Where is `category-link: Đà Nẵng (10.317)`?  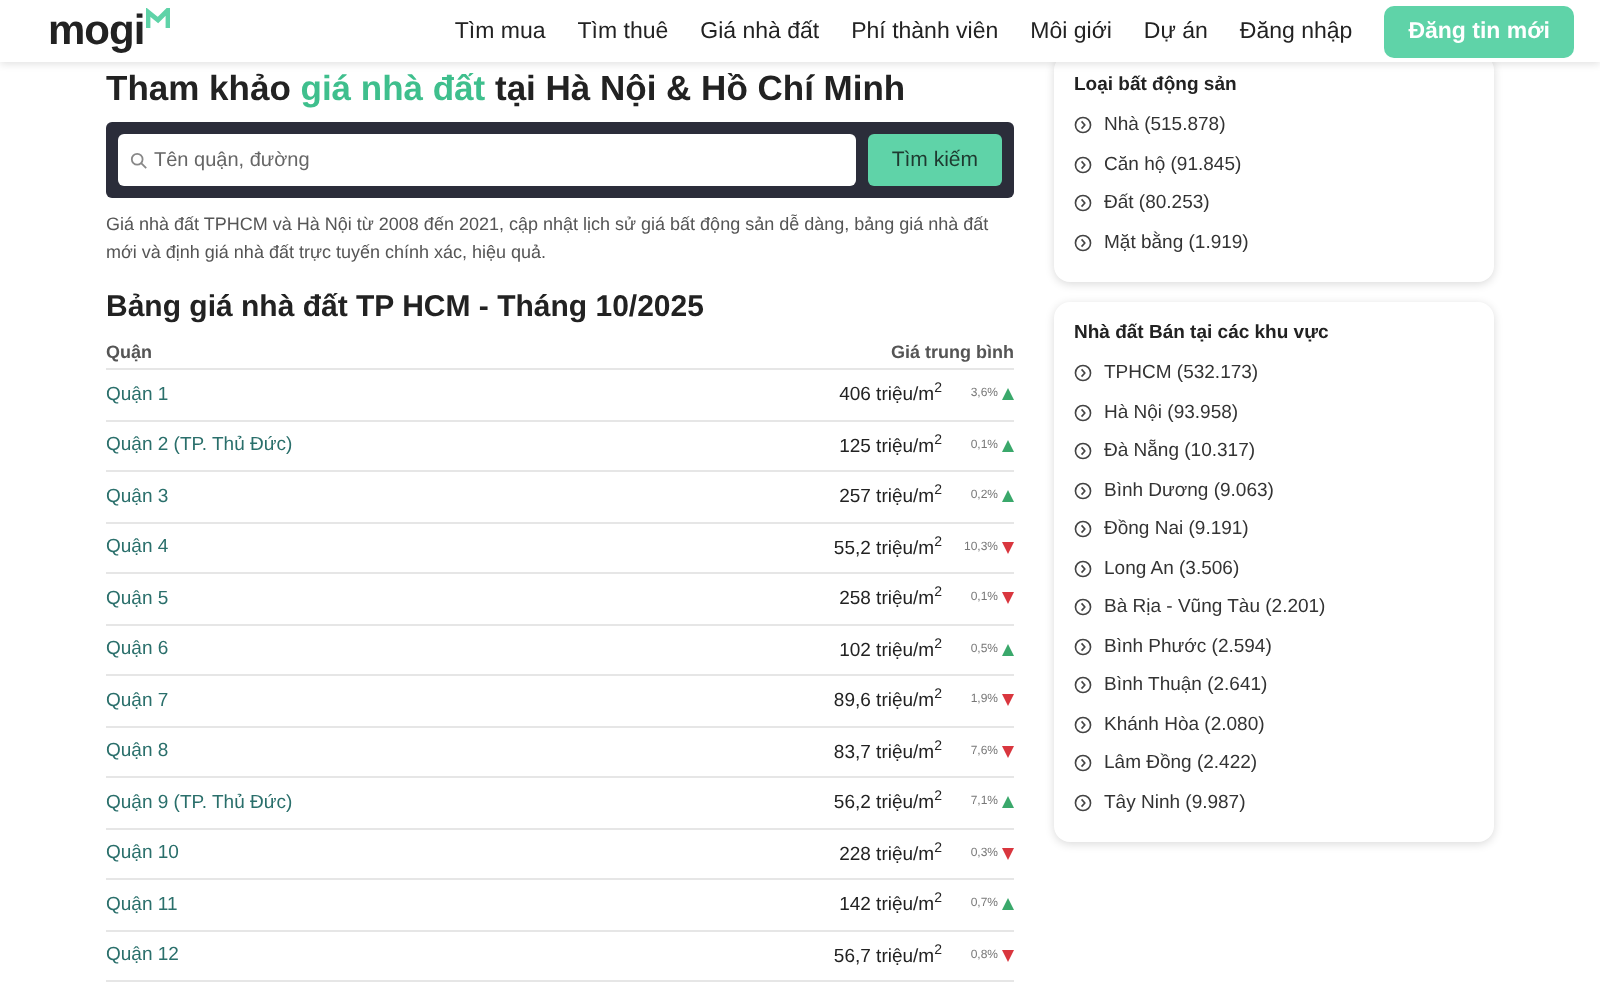 category-link: Đà Nẵng (10.317) is located at coordinates (1180, 451).